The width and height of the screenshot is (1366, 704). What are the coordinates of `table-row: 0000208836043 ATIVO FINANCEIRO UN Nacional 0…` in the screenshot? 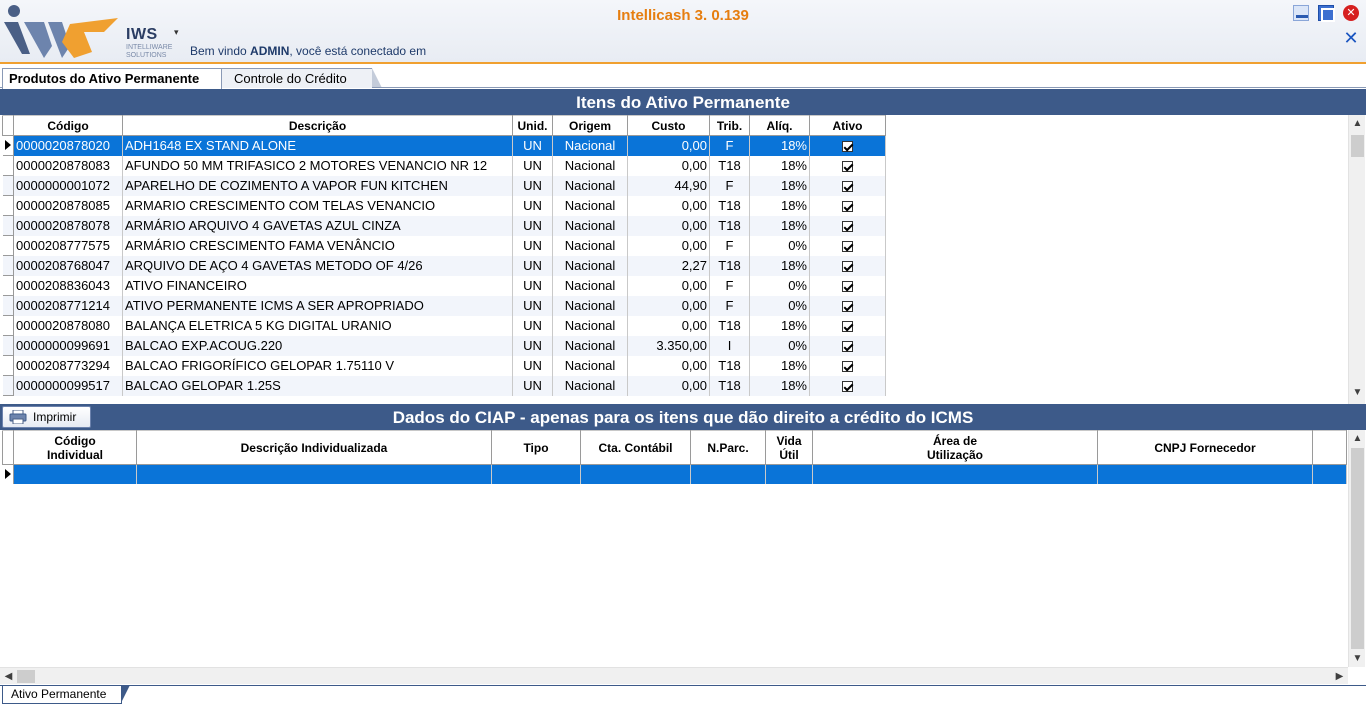 It's located at (444, 285).